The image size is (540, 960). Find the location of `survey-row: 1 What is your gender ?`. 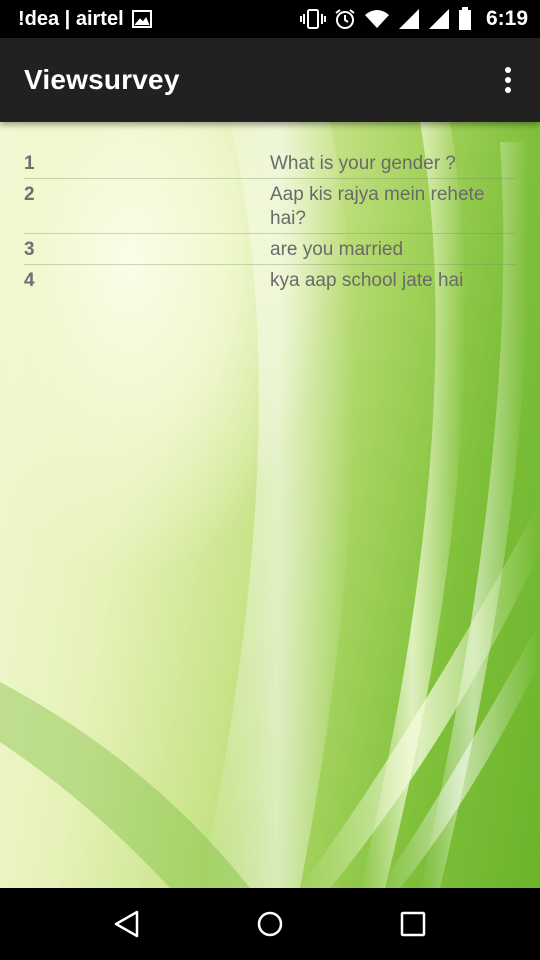

survey-row: 1 What is your gender ? is located at coordinates (270, 163).